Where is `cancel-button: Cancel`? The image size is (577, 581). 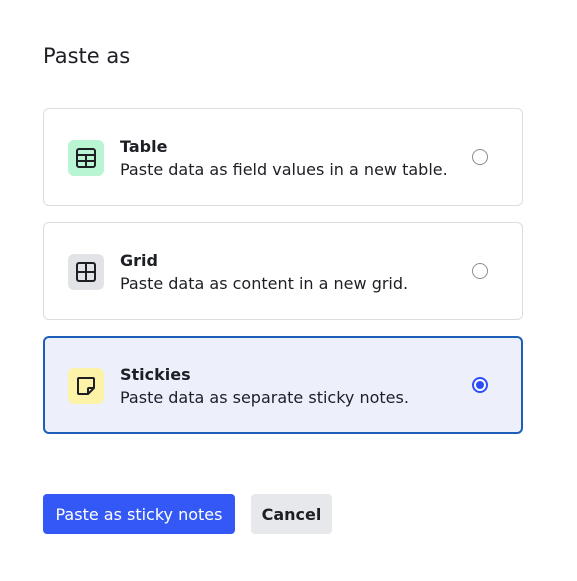 cancel-button: Cancel is located at coordinates (291, 514).